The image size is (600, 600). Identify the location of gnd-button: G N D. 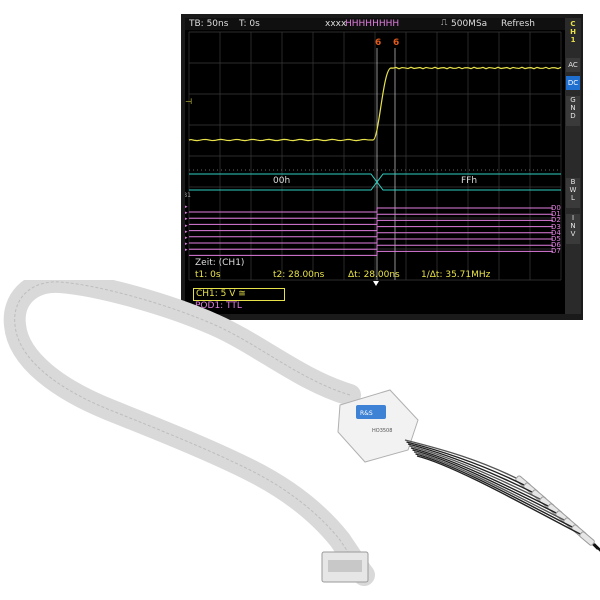
(573, 111).